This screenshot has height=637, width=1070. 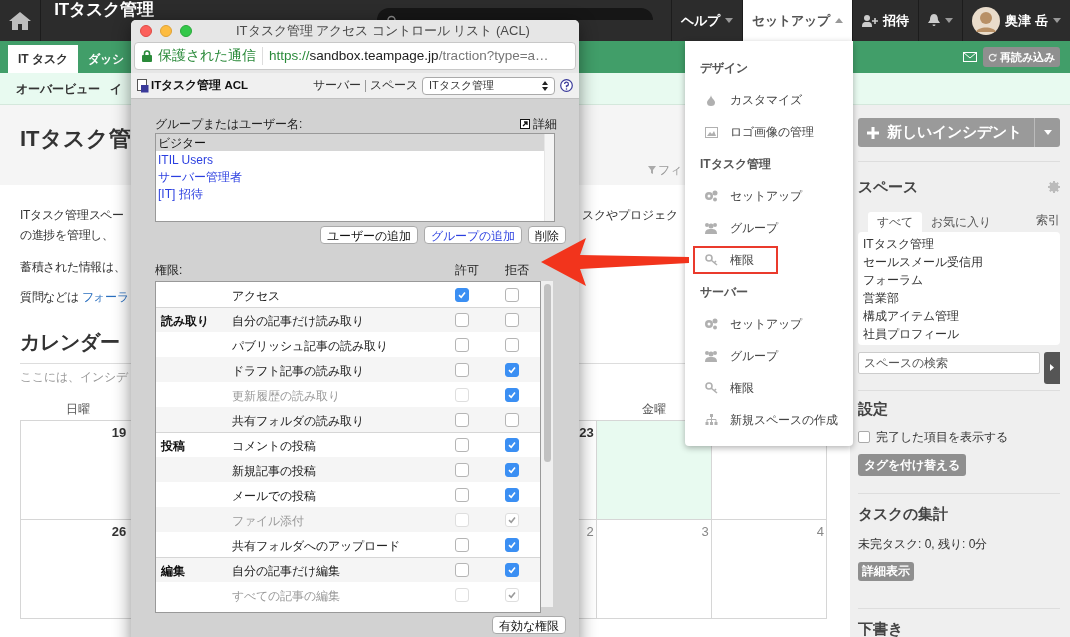 What do you see at coordinates (200, 85) in the screenshot?
I see `acl-heading: ITタスク管理 ACL` at bounding box center [200, 85].